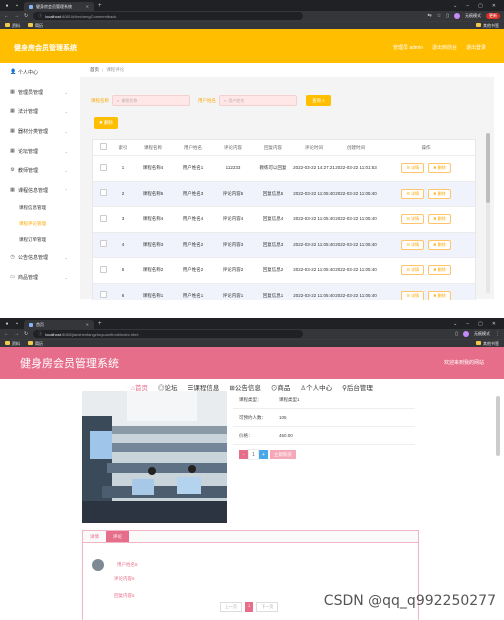 The image size is (504, 620). Describe the element at coordinates (258, 100) in the screenshot. I see `user-name-input: ⌕ 用户姓名` at that location.